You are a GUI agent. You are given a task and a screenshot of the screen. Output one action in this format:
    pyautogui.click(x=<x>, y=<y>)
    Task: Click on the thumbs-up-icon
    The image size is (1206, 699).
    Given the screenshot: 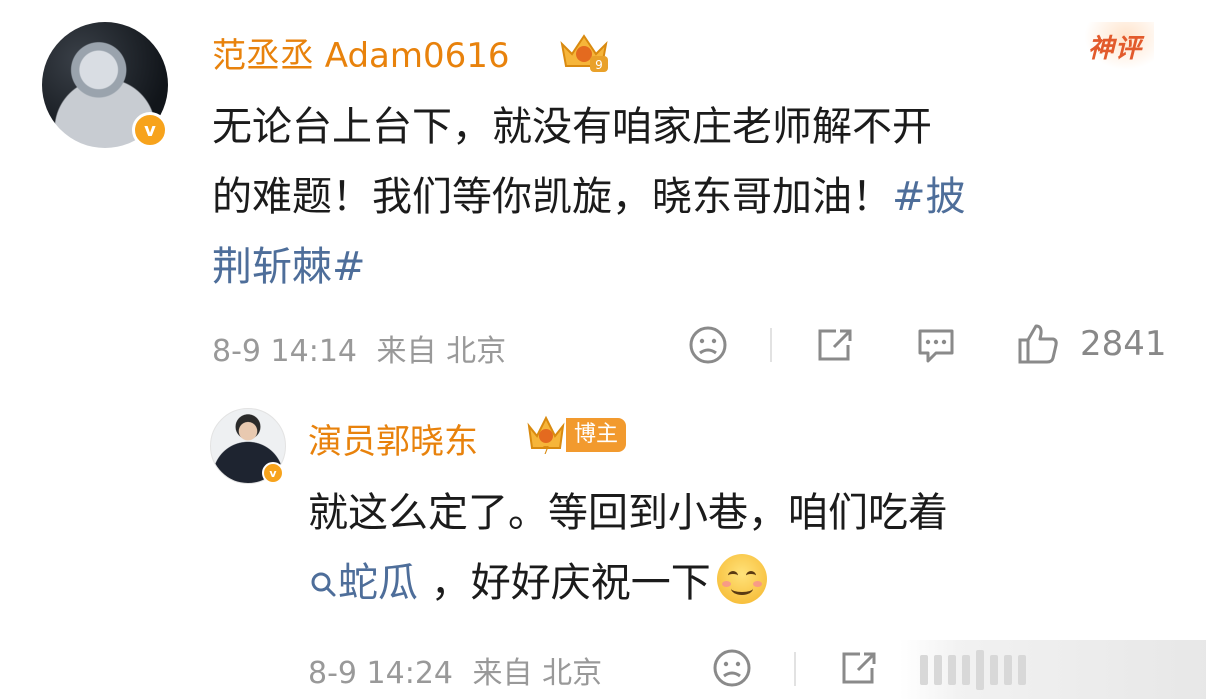 What is the action you would take?
    pyautogui.click(x=1038, y=346)
    